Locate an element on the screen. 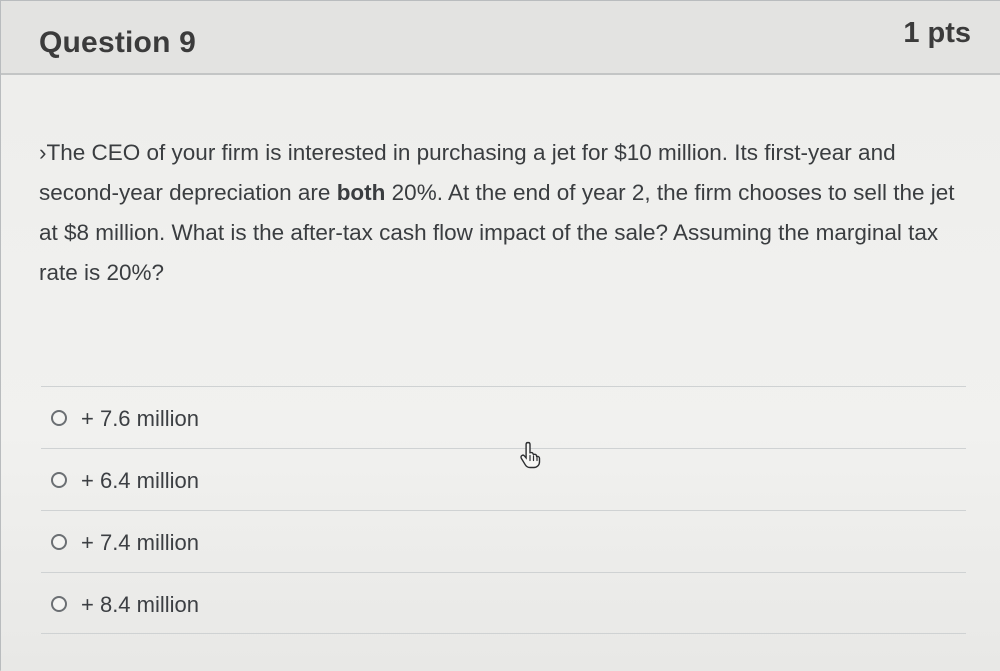 This screenshot has height=671, width=1000. answer-label: + 8.4 million is located at coordinates (140, 604).